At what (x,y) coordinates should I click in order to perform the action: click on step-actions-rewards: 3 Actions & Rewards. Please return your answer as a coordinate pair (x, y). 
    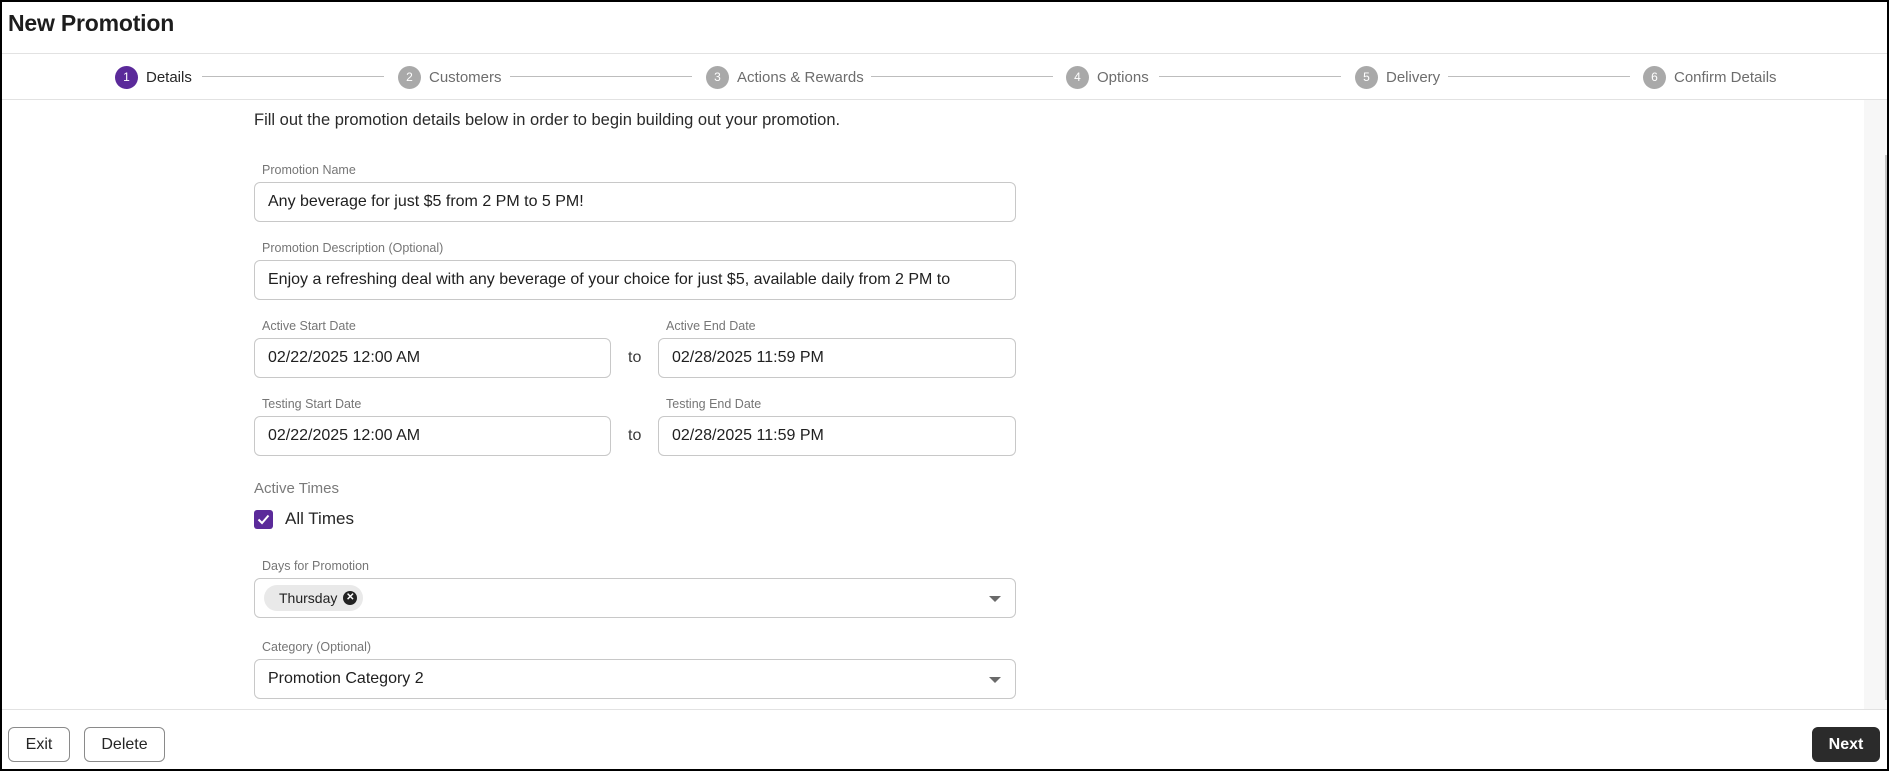
    Looking at the image, I should click on (785, 77).